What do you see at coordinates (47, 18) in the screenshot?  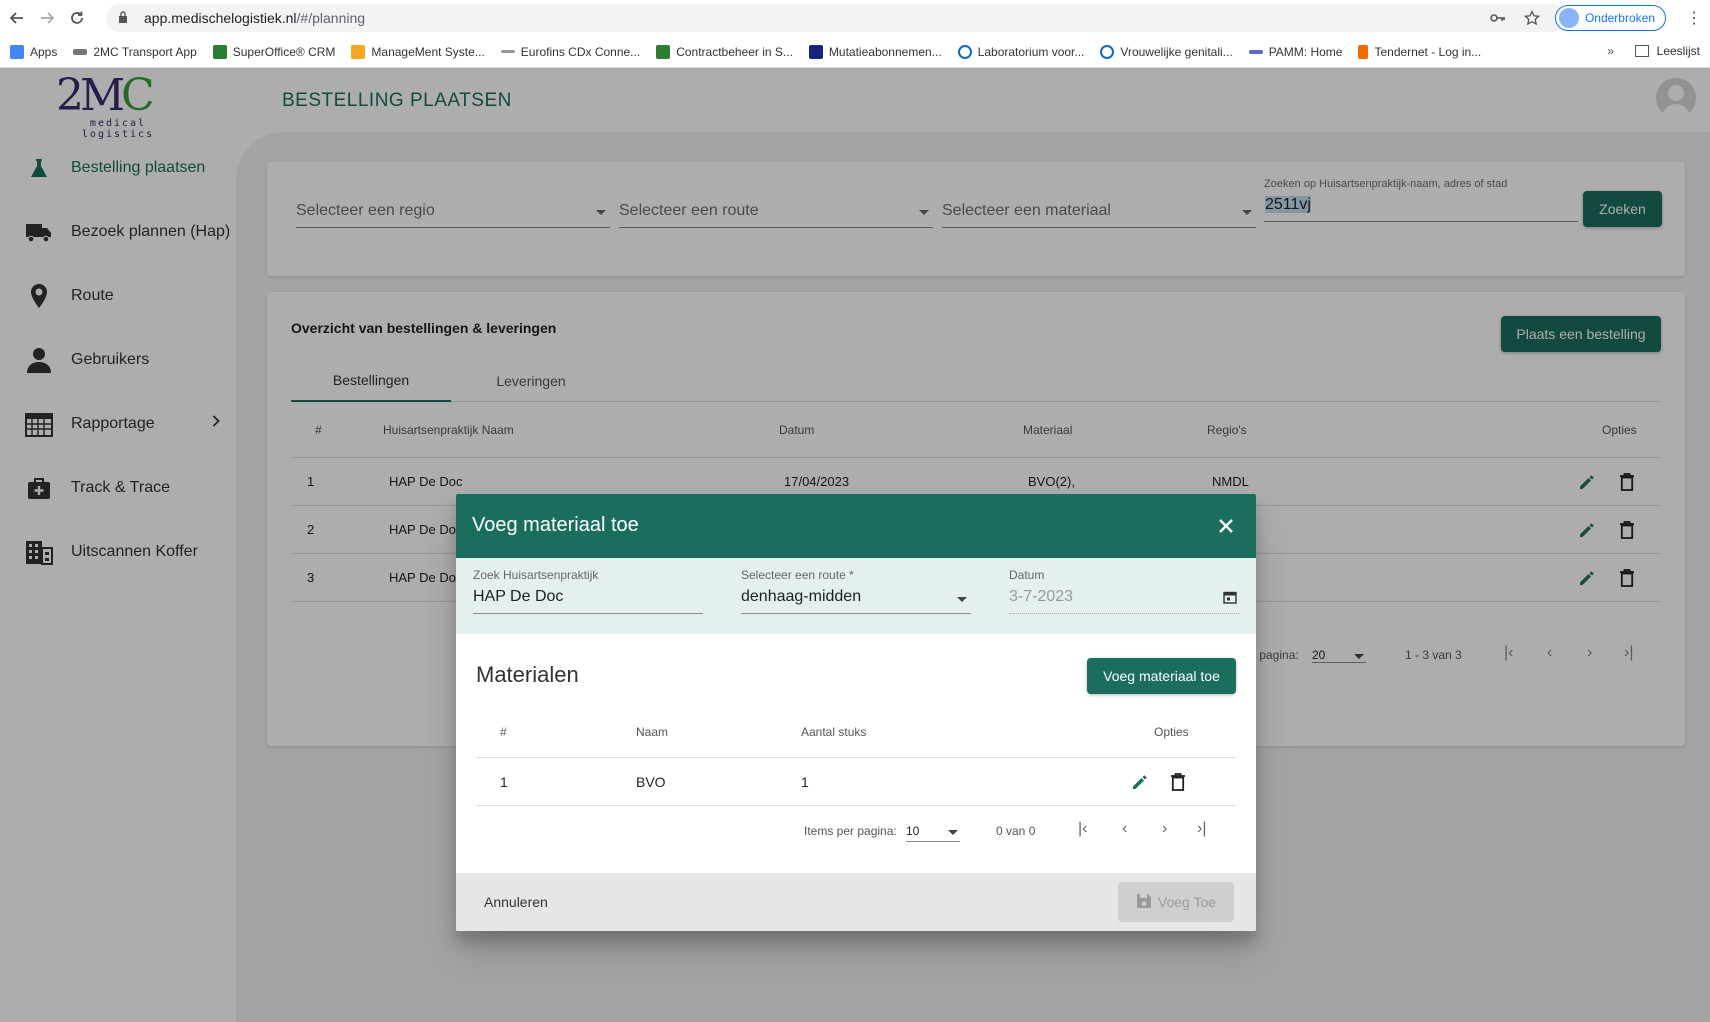 I see `forward-icon` at bounding box center [47, 18].